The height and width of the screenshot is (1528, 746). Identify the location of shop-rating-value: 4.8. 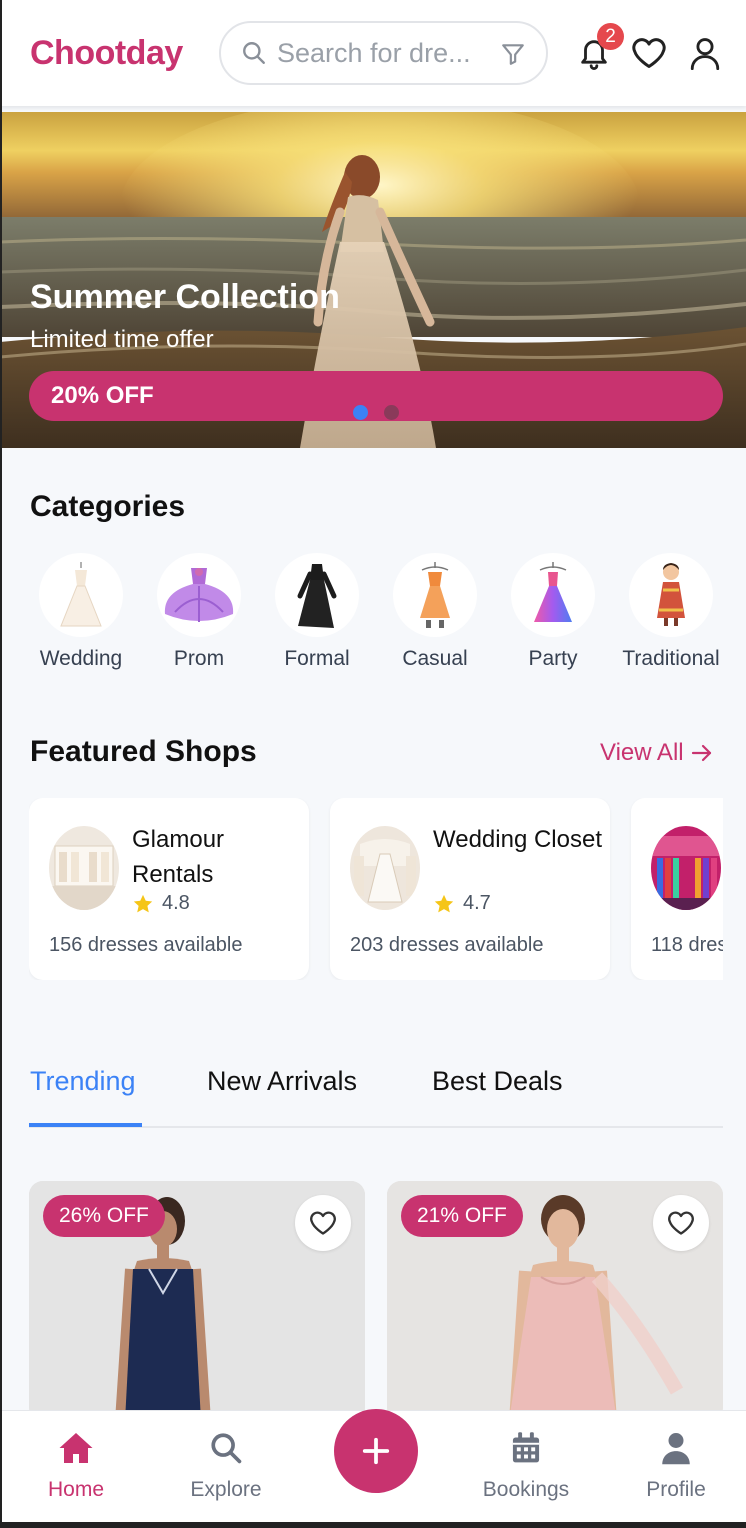
(176, 903).